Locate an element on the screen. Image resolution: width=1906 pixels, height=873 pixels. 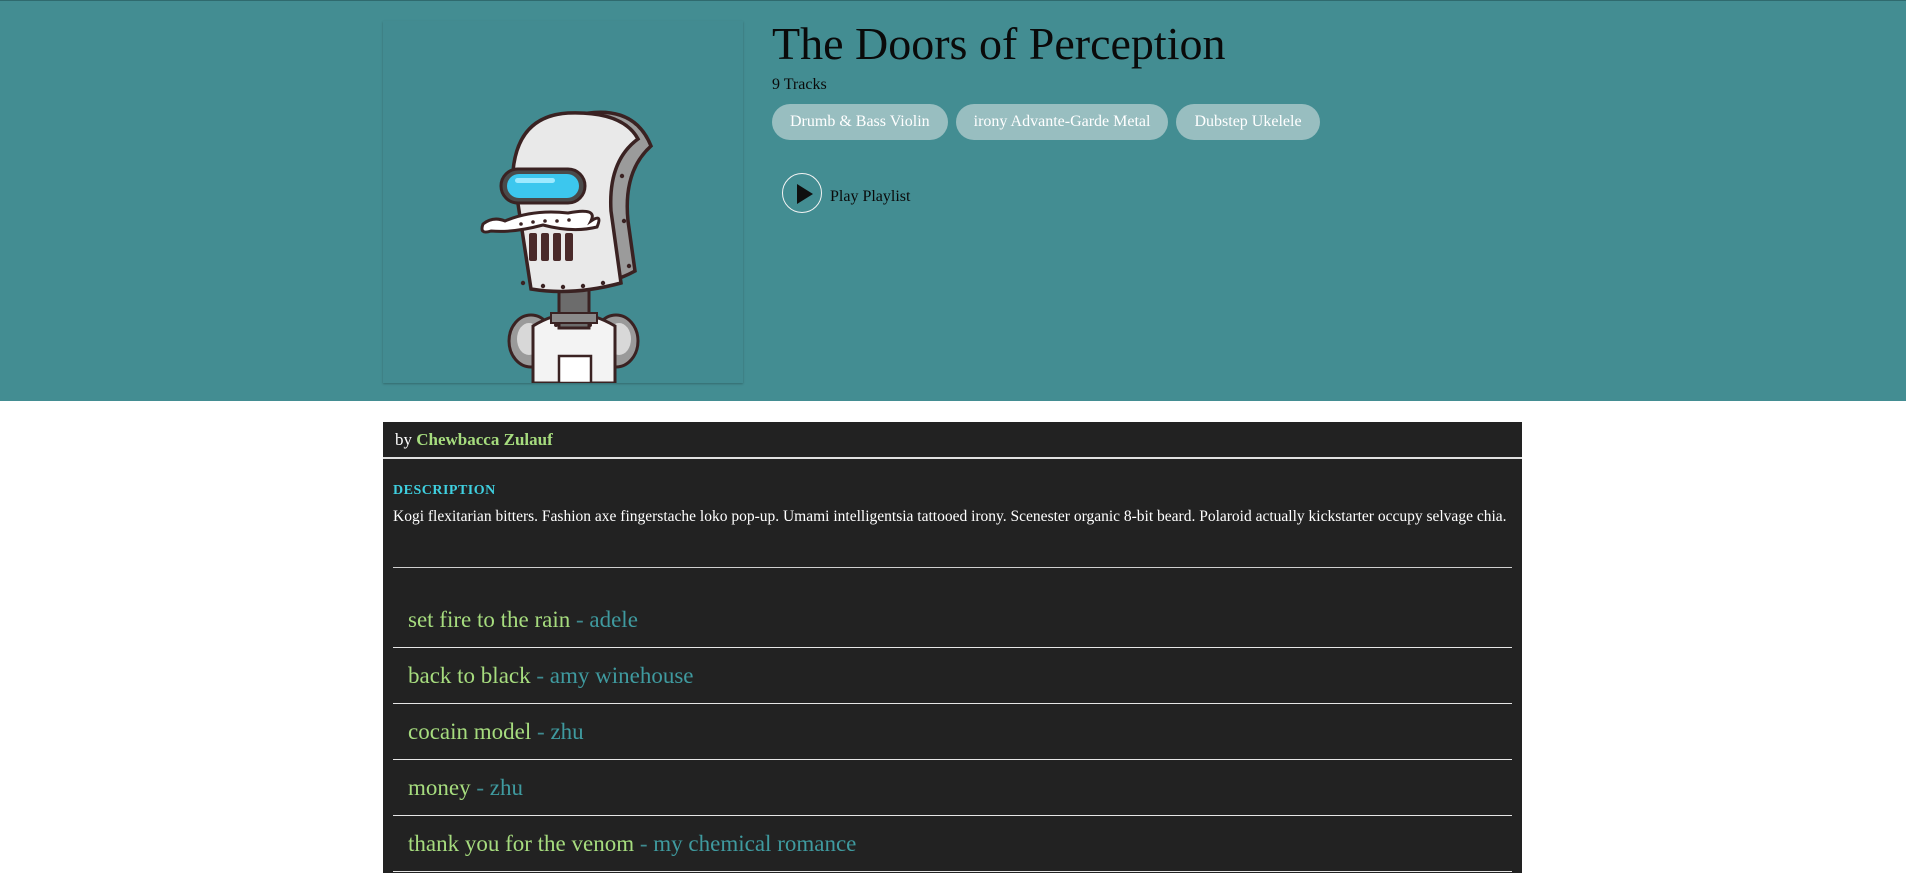
playlist-title: The Doors of Perception is located at coordinates (999, 43).